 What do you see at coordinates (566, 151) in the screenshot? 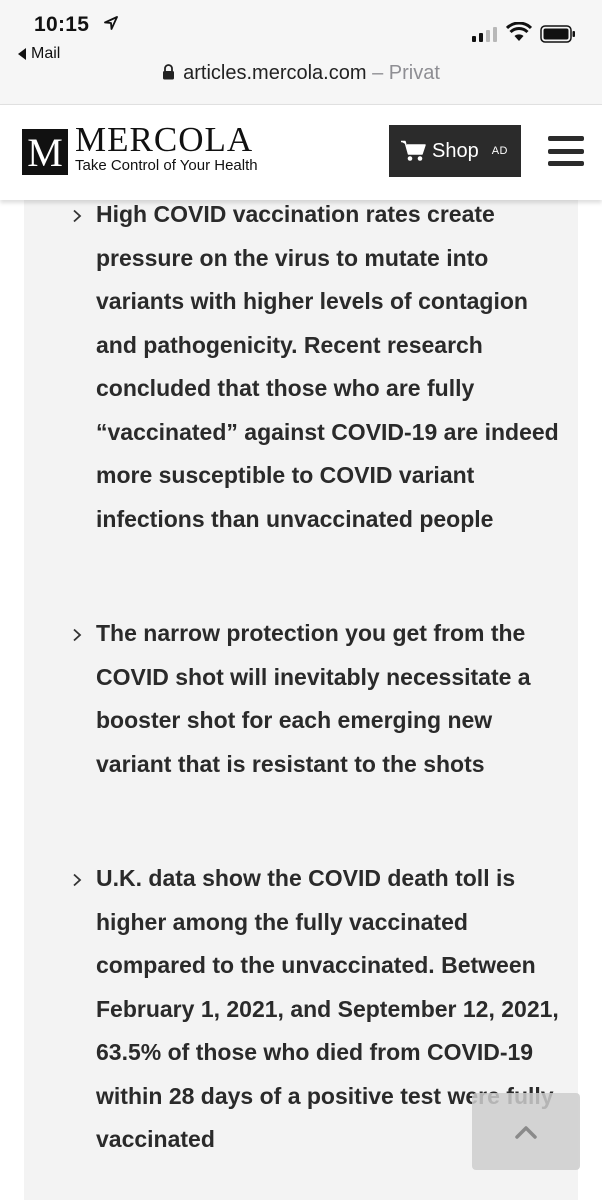
I see `hamburger-menu-icon` at bounding box center [566, 151].